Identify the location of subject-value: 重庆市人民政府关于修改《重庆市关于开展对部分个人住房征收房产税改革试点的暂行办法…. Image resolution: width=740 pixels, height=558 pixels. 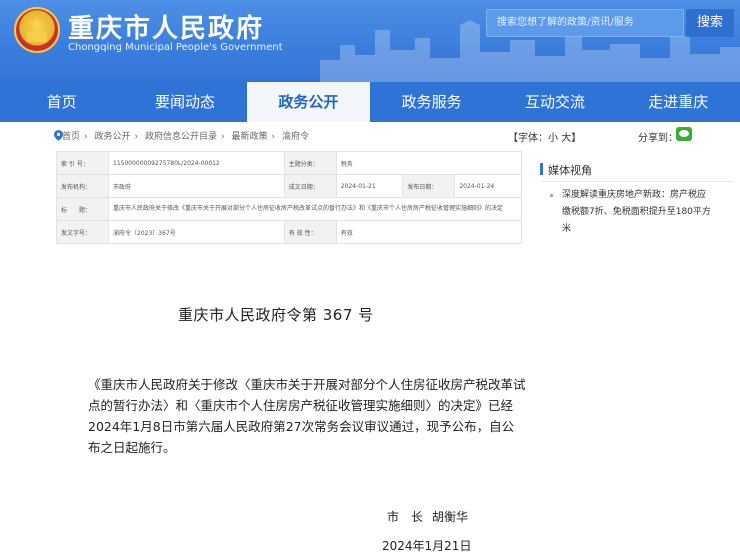
(315, 209).